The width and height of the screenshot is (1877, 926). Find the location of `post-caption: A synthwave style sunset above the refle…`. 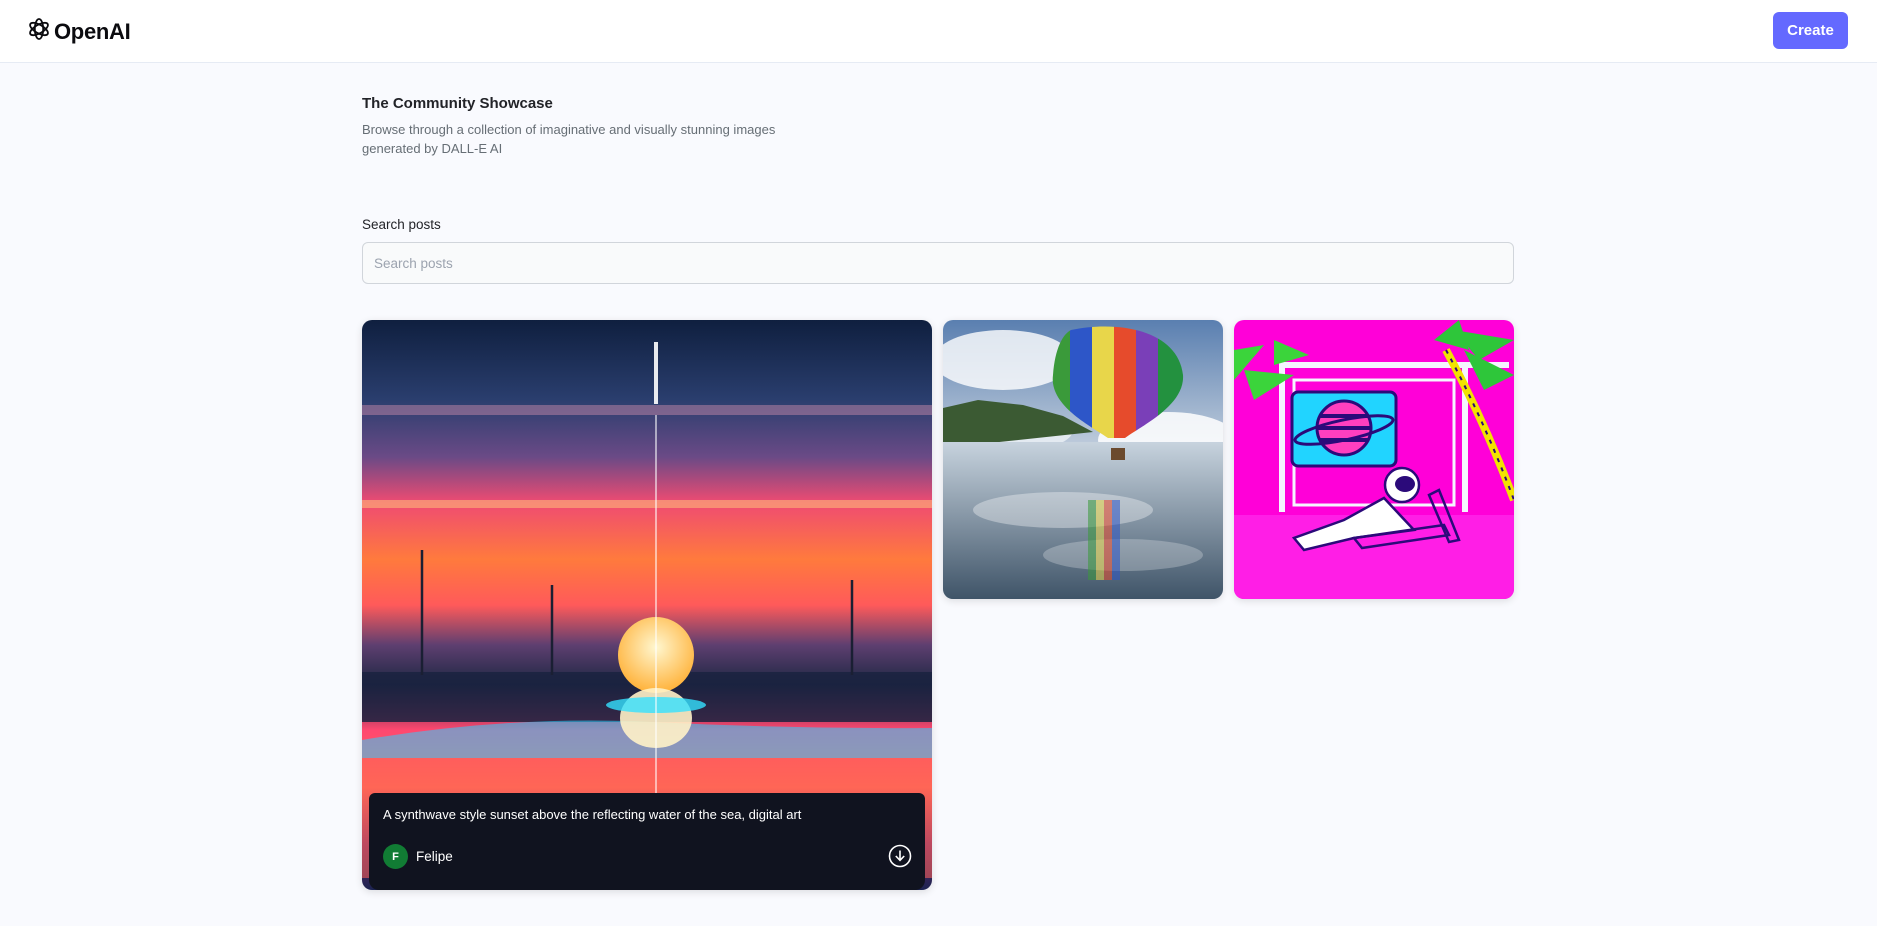

post-caption: A synthwave style sunset above the refle… is located at coordinates (647, 841).